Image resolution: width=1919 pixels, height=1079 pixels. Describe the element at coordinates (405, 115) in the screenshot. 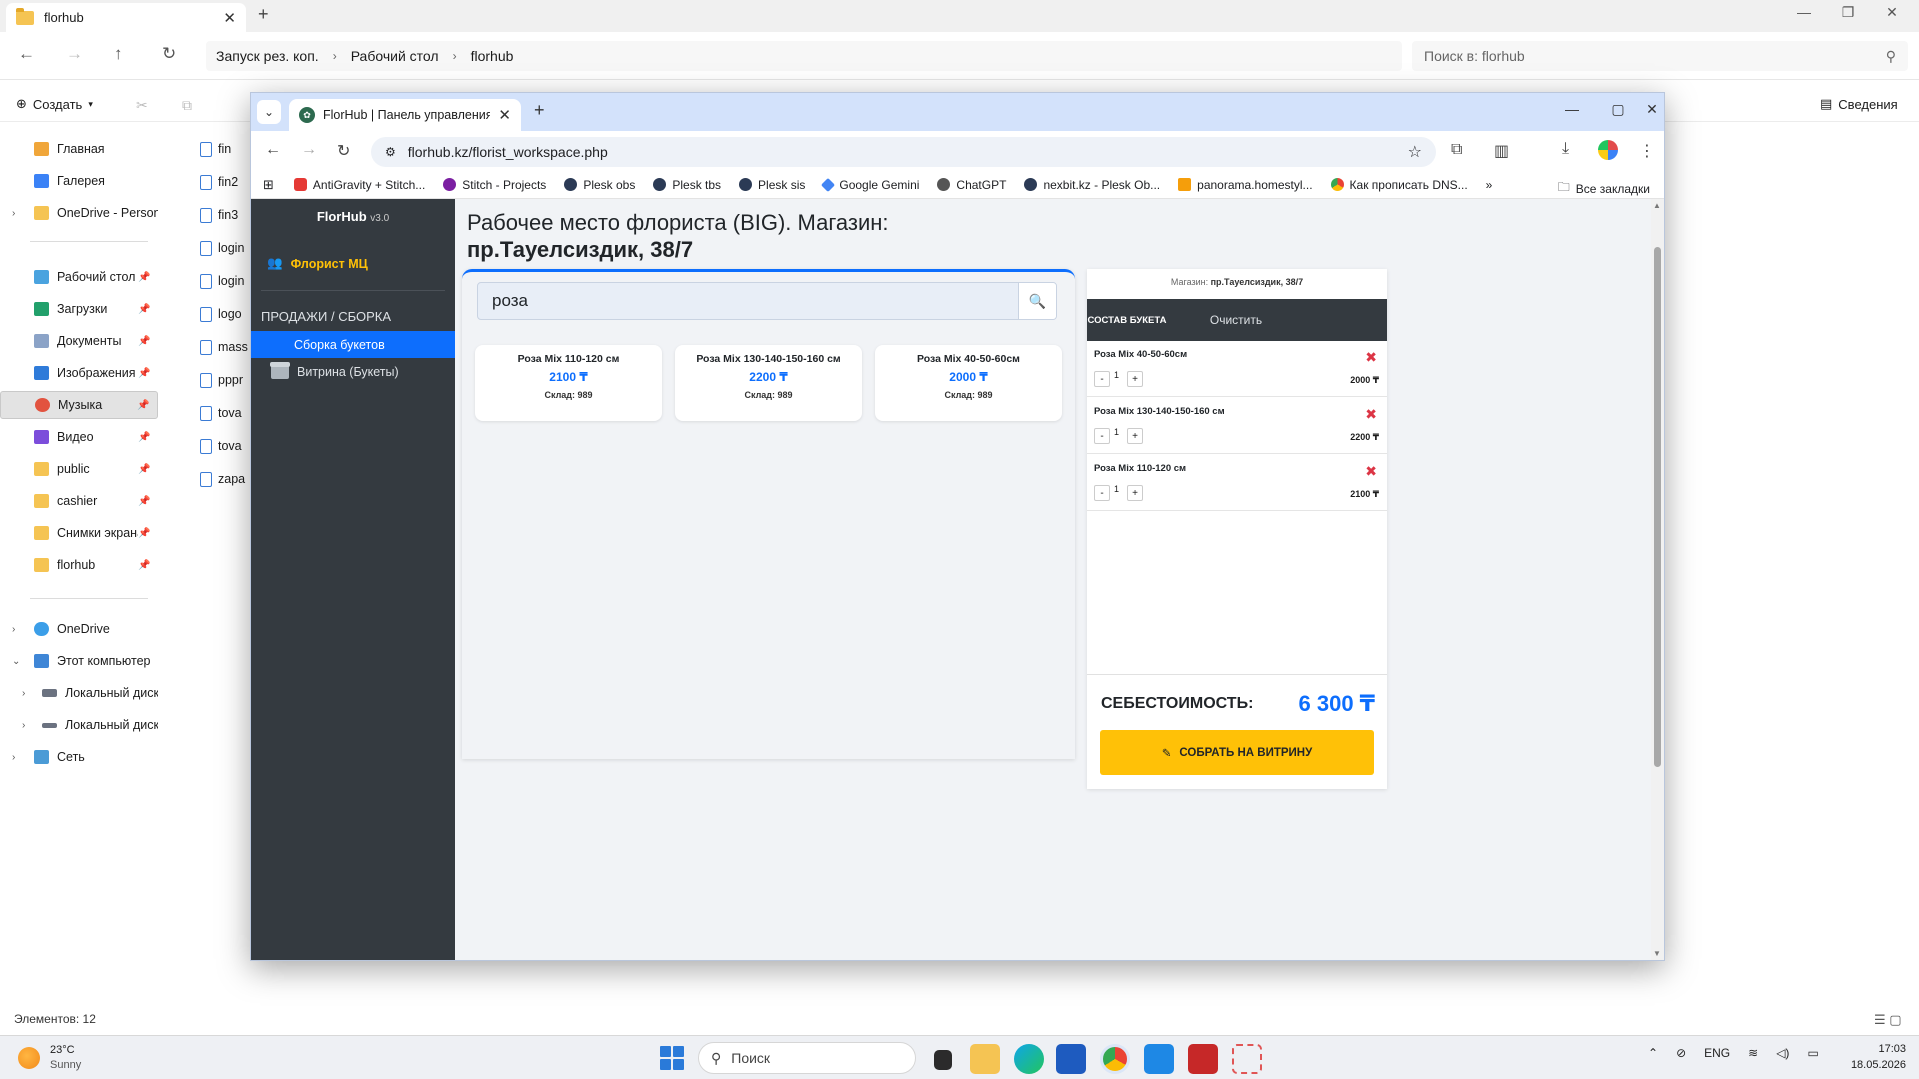

I see `browser-tab-active: ✿ FlorHub | Панель управления ✕` at that location.